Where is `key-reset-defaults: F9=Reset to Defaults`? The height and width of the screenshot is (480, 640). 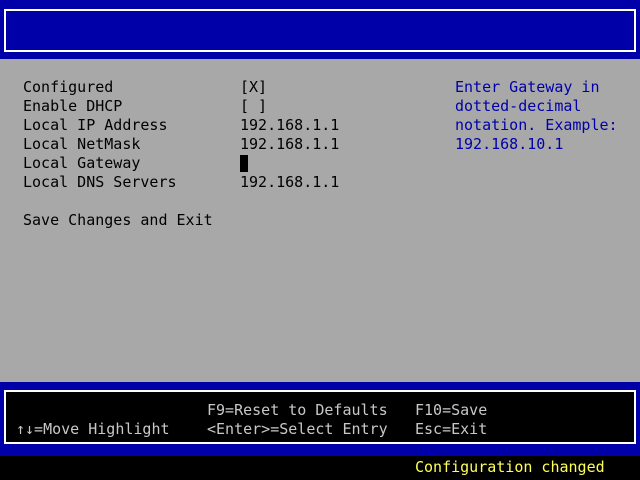
key-reset-defaults: F9=Reset to Defaults is located at coordinates (297, 410).